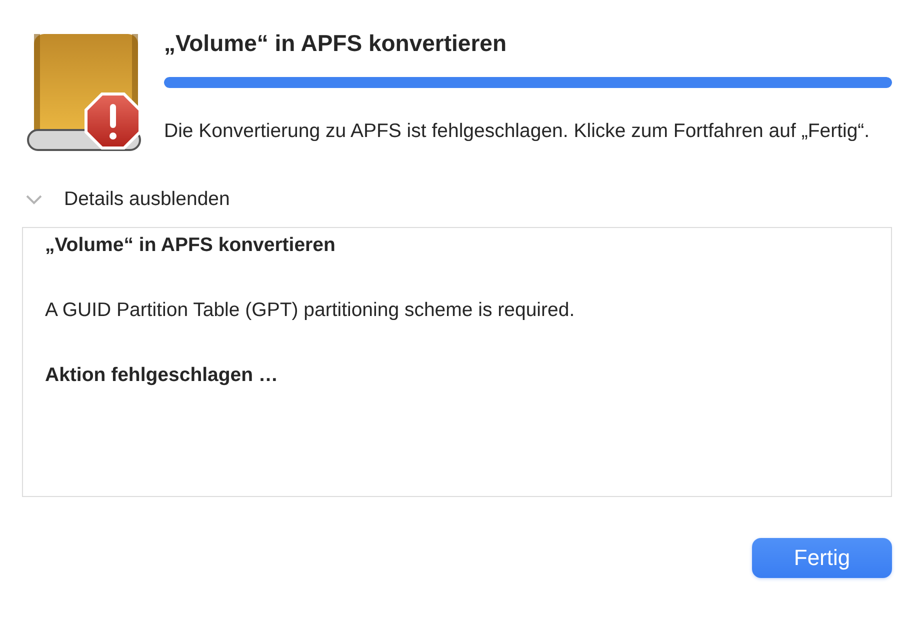 The width and height of the screenshot is (912, 640). What do you see at coordinates (190, 245) in the screenshot?
I see `log-line: „Volume“ in APFS konvertieren` at bounding box center [190, 245].